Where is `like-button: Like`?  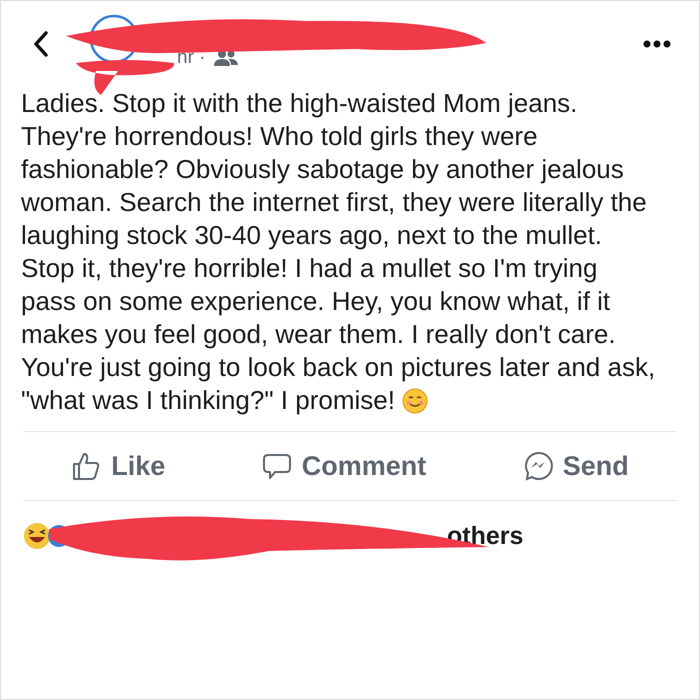
like-button: Like is located at coordinates (118, 466).